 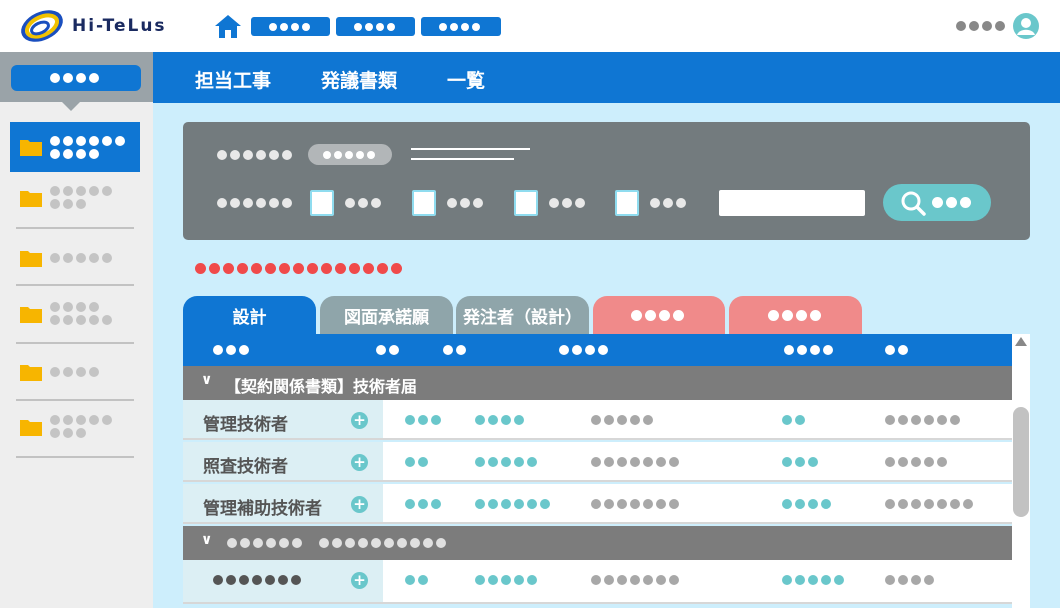 What do you see at coordinates (530, 26) in the screenshot?
I see `app-header: Hi-TeLus` at bounding box center [530, 26].